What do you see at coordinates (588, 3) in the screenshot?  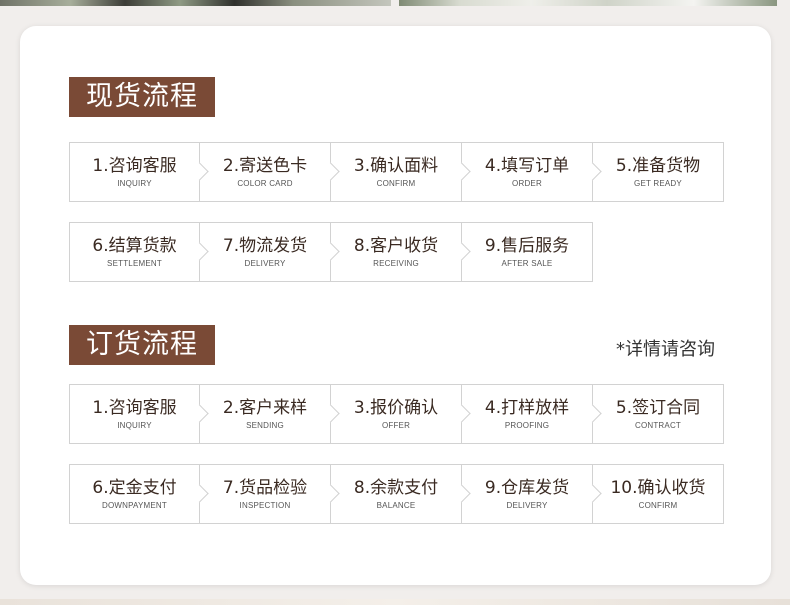 I see `product-photo-right` at bounding box center [588, 3].